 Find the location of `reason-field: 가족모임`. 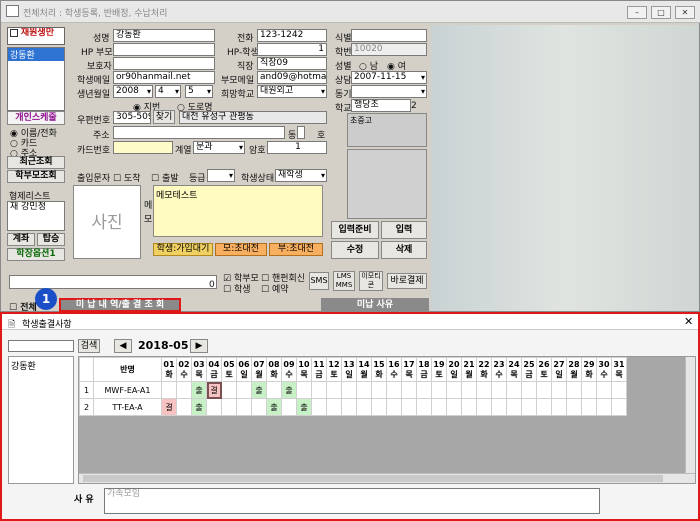

reason-field: 가족모임 is located at coordinates (352, 501).